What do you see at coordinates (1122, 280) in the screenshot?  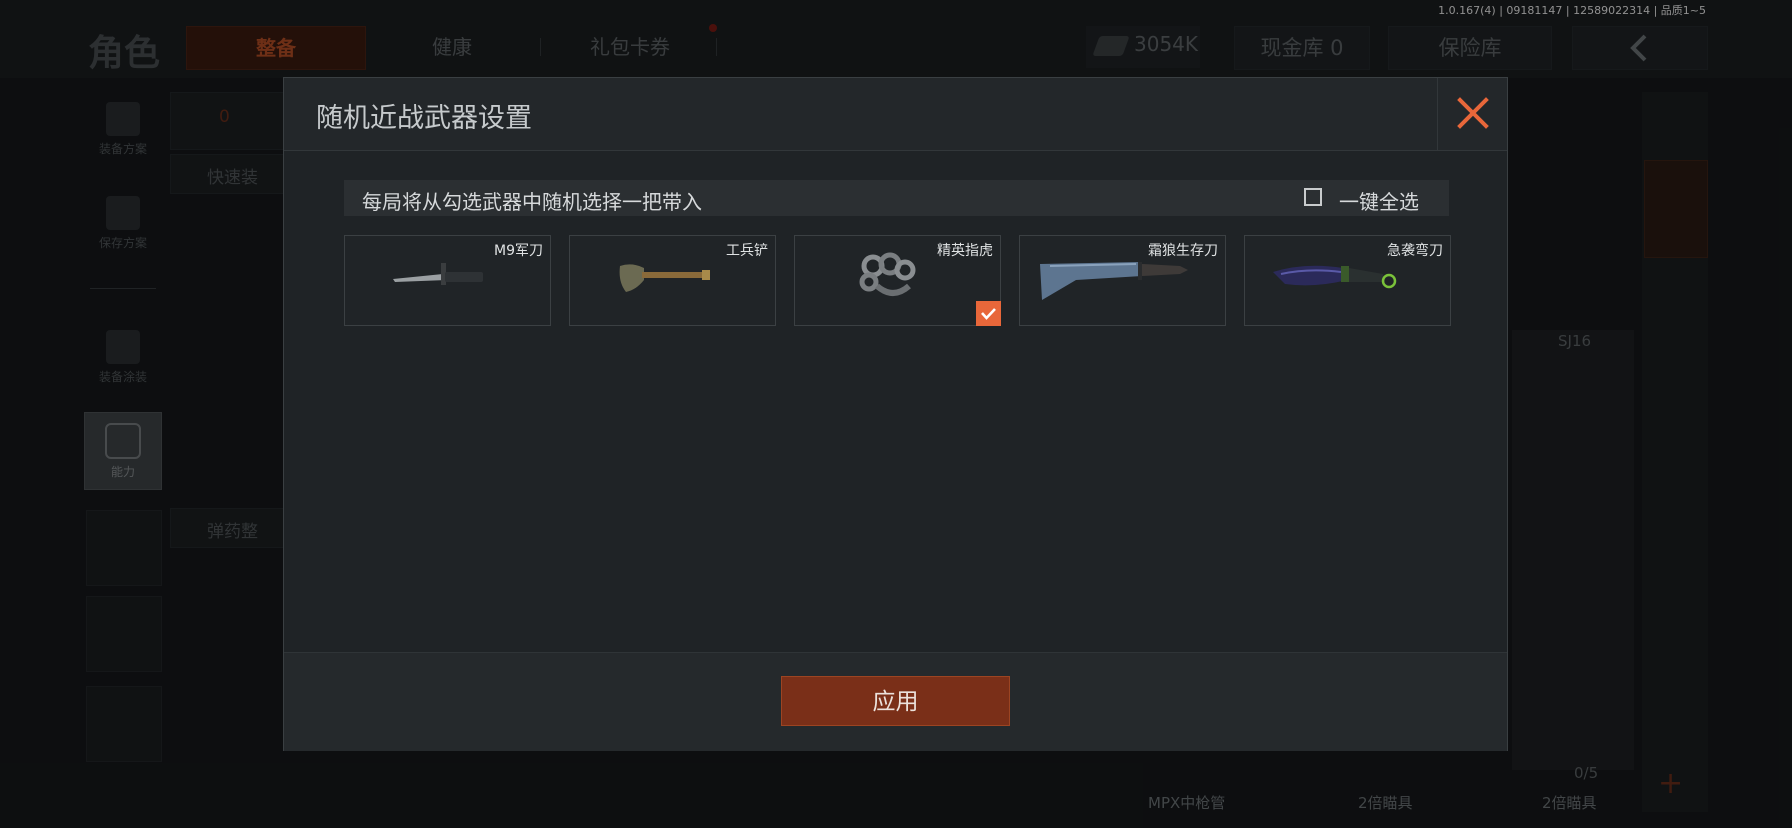 I see `weapon-card-machete: 霜狼生存刀` at bounding box center [1122, 280].